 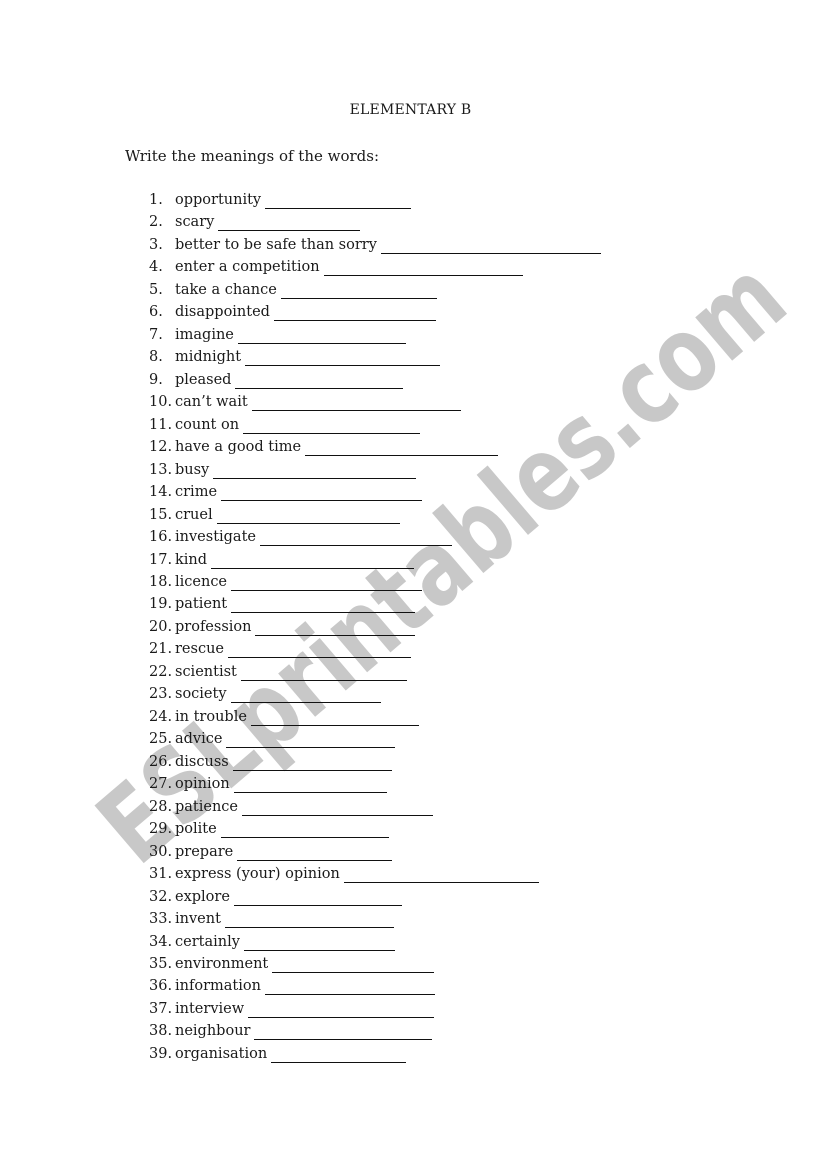 I want to click on item-number: 26., so click(x=161, y=761).